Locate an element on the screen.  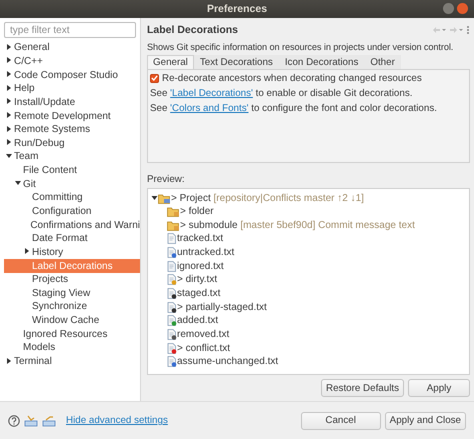
tree-item: Code Composer Studio is located at coordinates (72, 75).